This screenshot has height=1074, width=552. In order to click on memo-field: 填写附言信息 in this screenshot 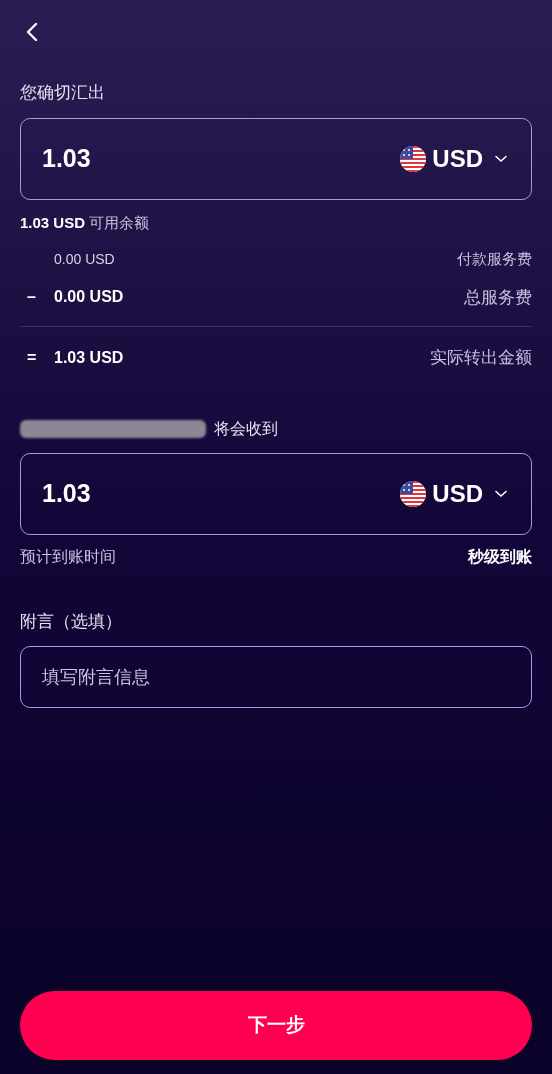, I will do `click(276, 677)`.